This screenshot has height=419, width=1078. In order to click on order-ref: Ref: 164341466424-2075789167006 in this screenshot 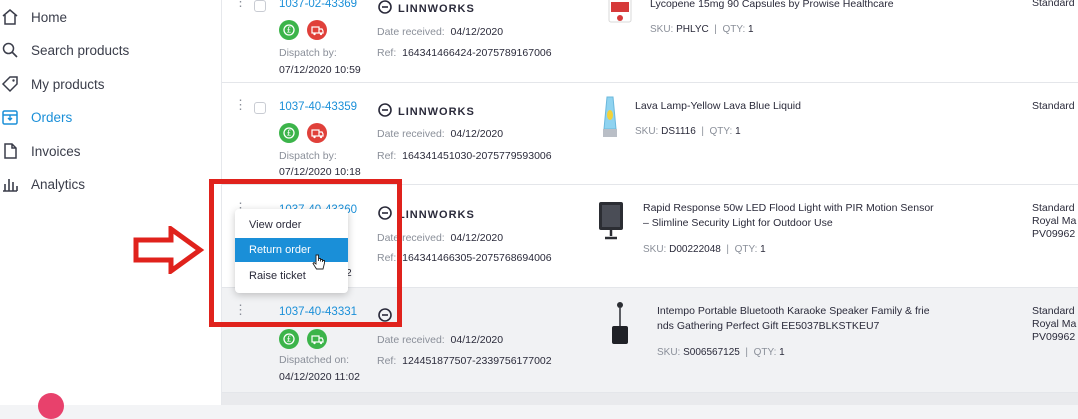, I will do `click(464, 53)`.